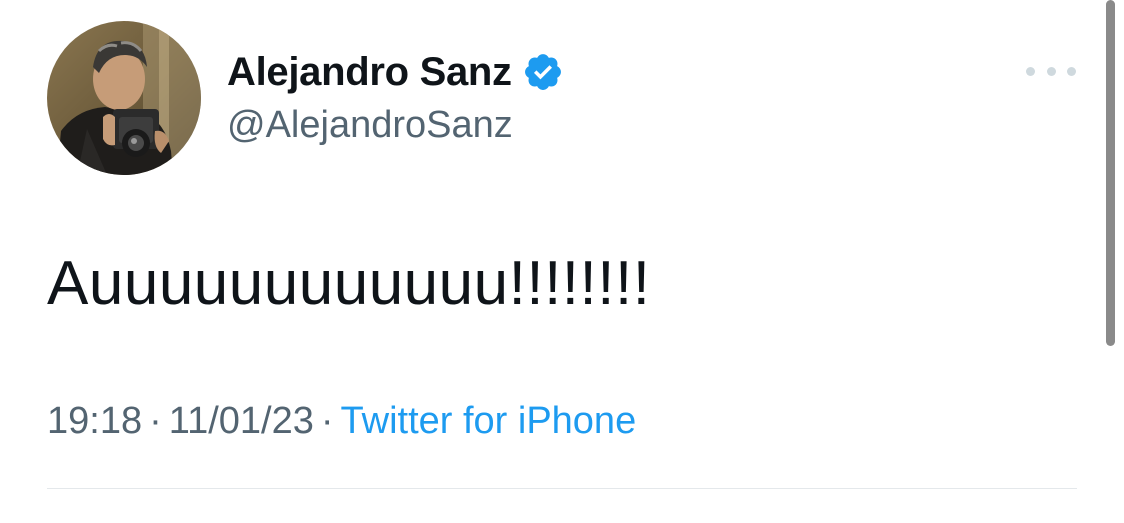 The height and width of the screenshot is (523, 1124). What do you see at coordinates (542, 72) in the screenshot?
I see `verified-badge-icon` at bounding box center [542, 72].